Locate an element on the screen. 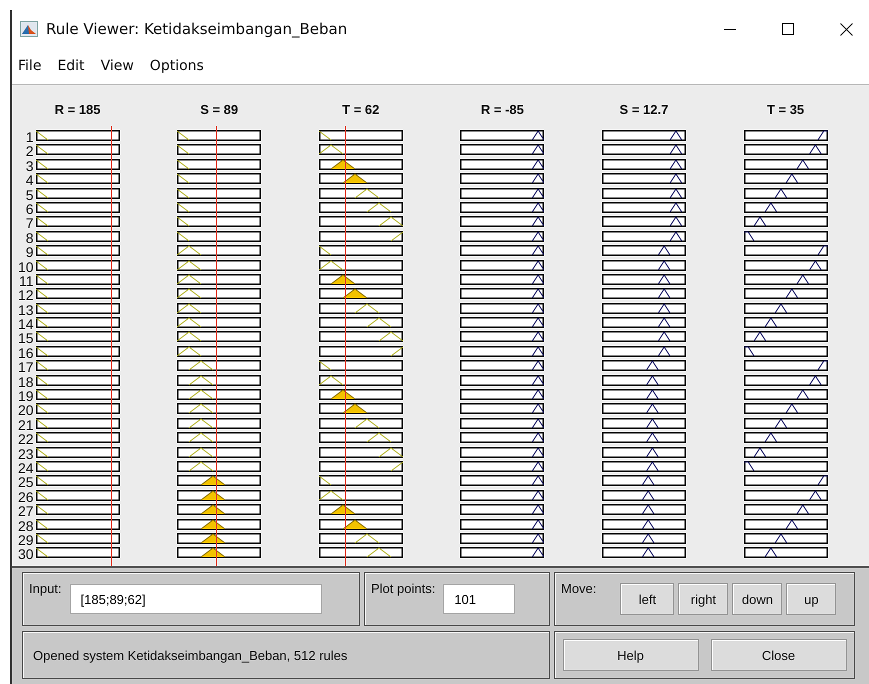  rule-number: 4 is located at coordinates (30, 180).